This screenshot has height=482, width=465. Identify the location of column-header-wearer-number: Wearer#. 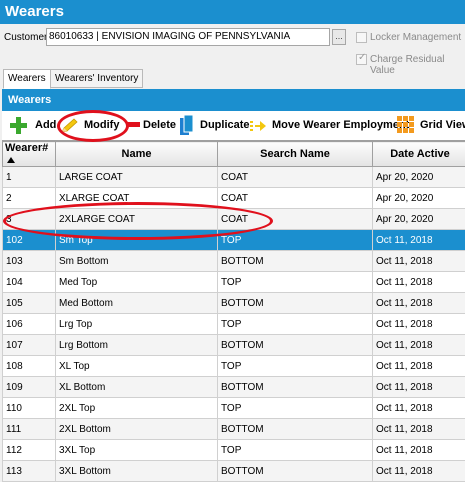
(29, 154).